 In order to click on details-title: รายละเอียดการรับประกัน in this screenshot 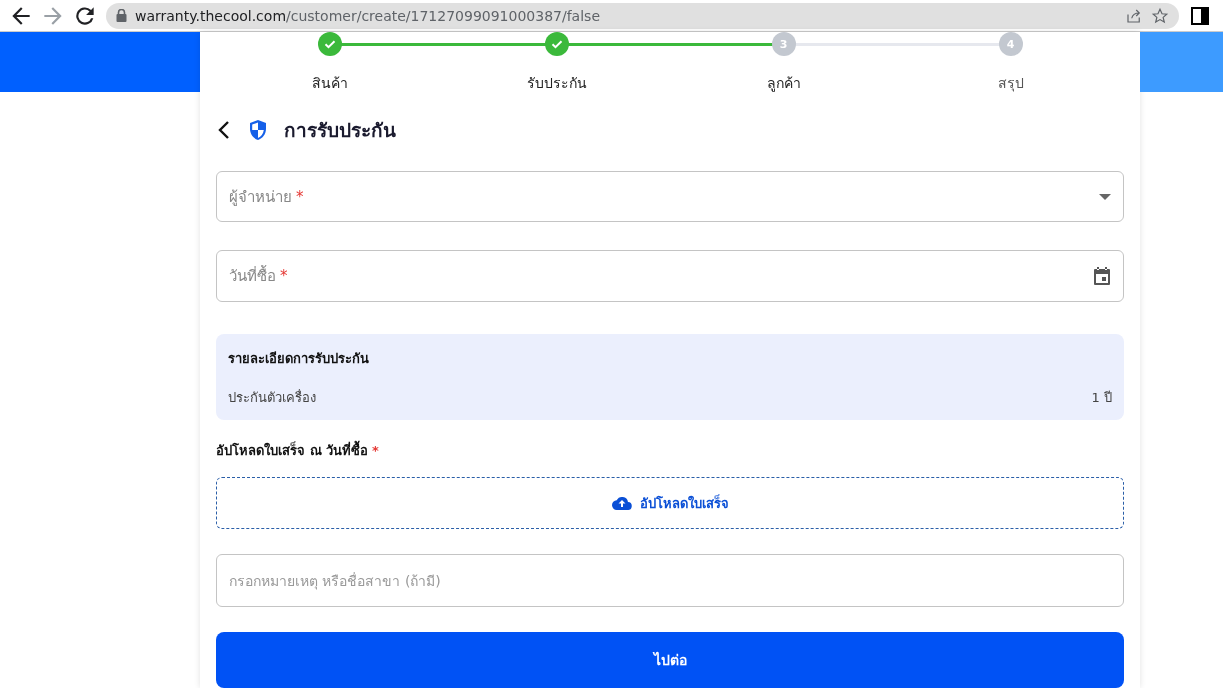, I will do `click(299, 358)`.